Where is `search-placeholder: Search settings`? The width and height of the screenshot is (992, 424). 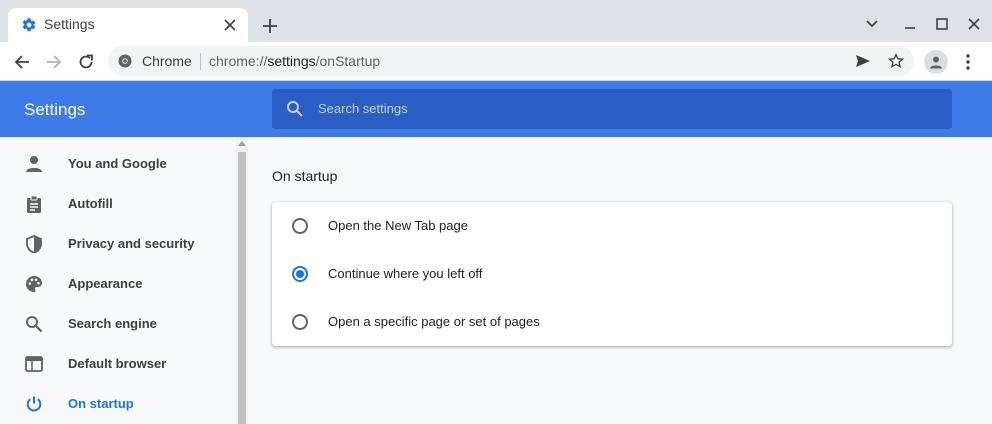 search-placeholder: Search settings is located at coordinates (363, 108).